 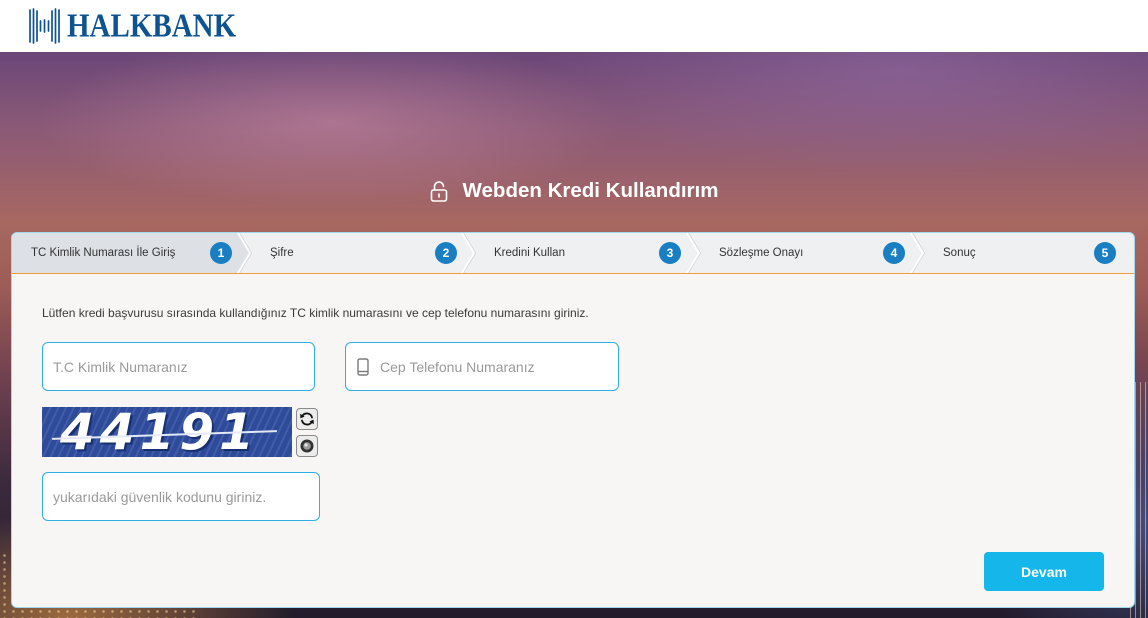 I want to click on page-title: Webden Kredi Kullandırım, so click(x=574, y=191).